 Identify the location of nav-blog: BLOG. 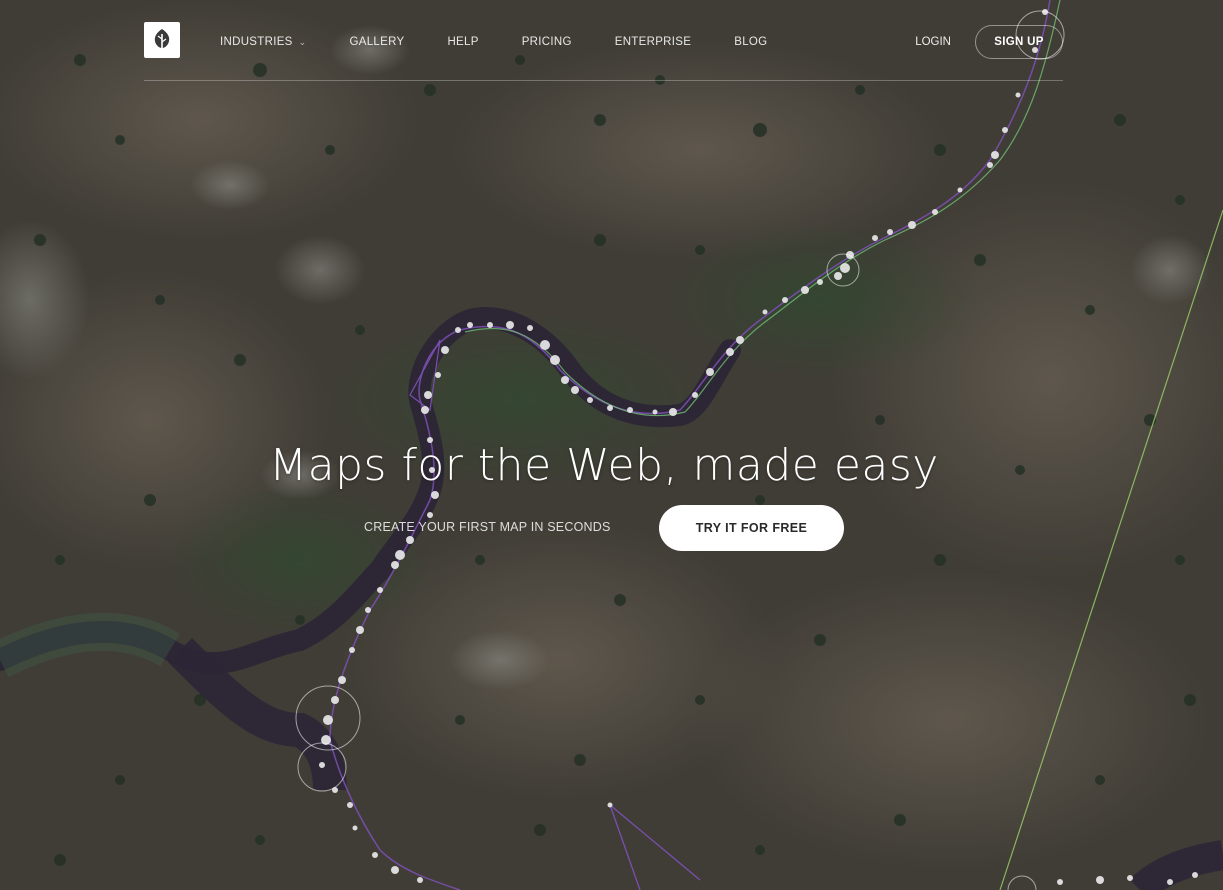
(750, 42).